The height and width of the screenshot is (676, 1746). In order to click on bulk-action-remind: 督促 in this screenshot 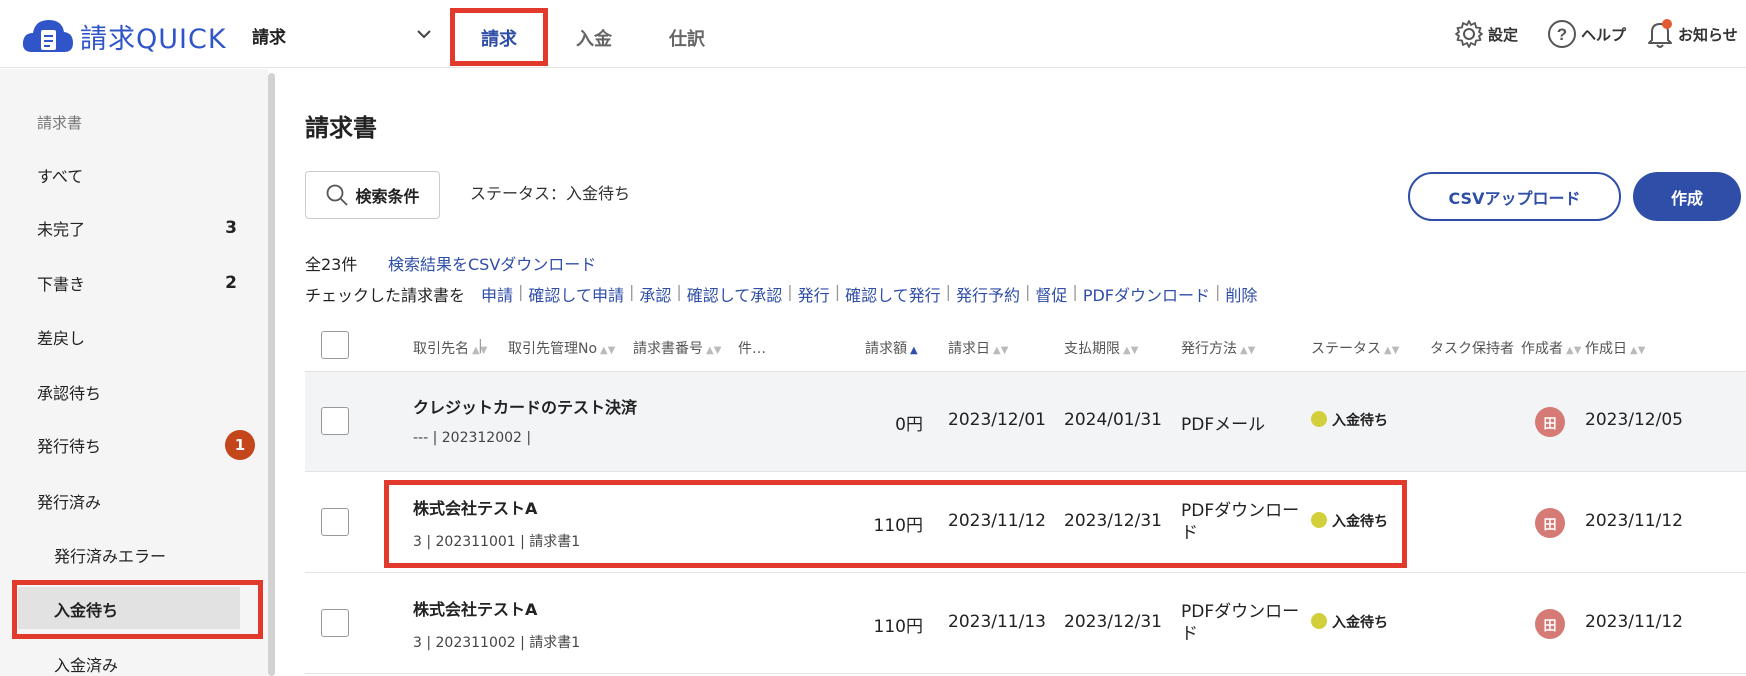, I will do `click(1051, 294)`.